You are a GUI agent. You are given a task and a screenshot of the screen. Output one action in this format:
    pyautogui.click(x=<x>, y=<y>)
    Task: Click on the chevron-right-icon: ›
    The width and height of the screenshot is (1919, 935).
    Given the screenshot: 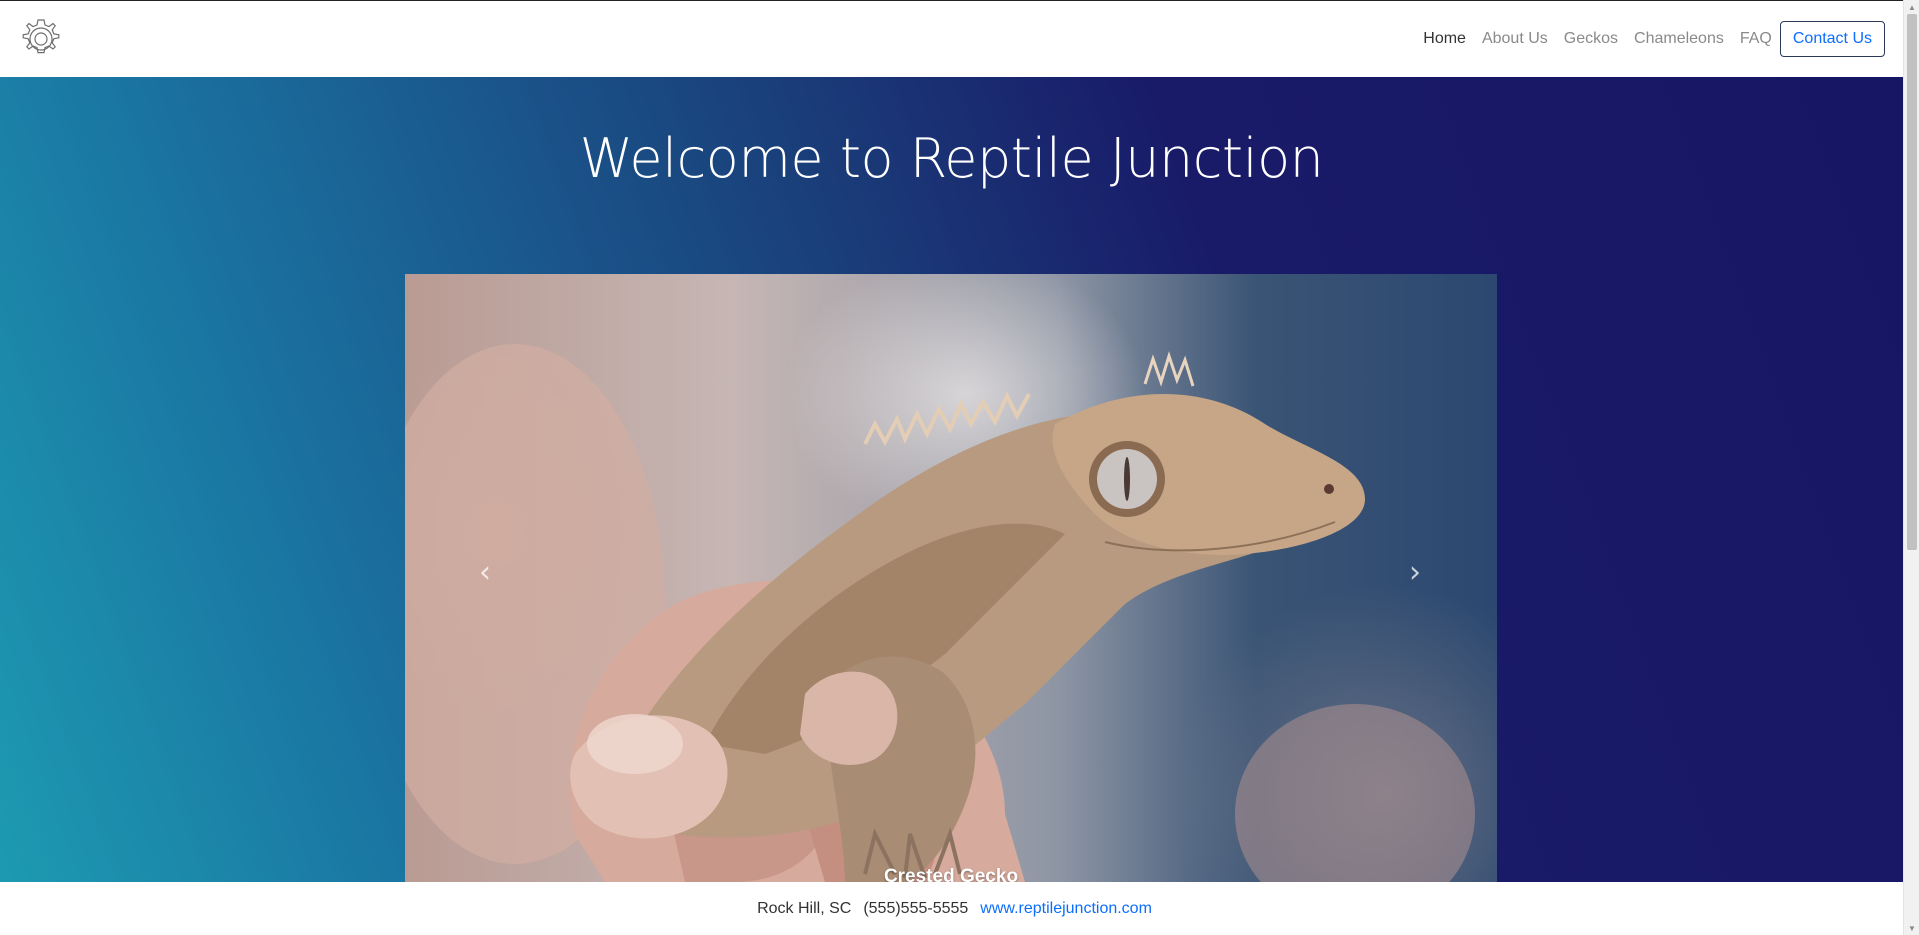 What is the action you would take?
    pyautogui.click(x=1415, y=572)
    